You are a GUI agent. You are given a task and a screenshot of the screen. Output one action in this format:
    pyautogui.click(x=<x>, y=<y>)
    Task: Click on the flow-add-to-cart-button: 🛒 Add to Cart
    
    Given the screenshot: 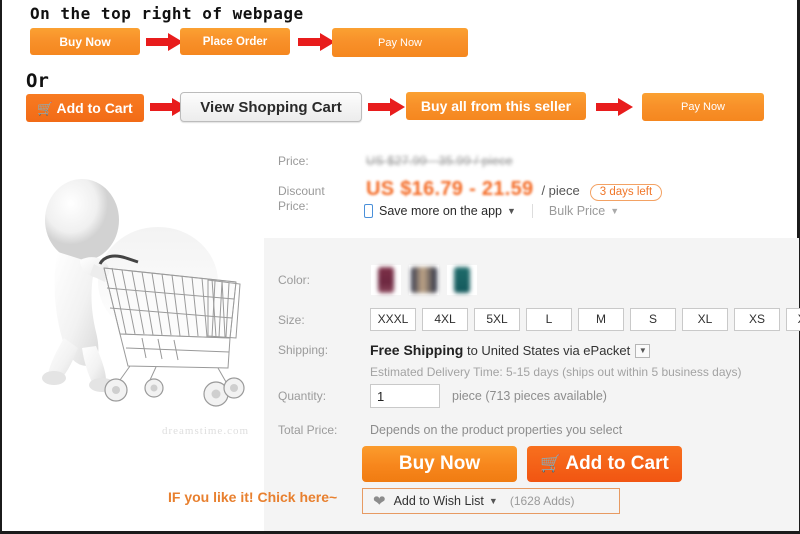 What is the action you would take?
    pyautogui.click(x=85, y=108)
    